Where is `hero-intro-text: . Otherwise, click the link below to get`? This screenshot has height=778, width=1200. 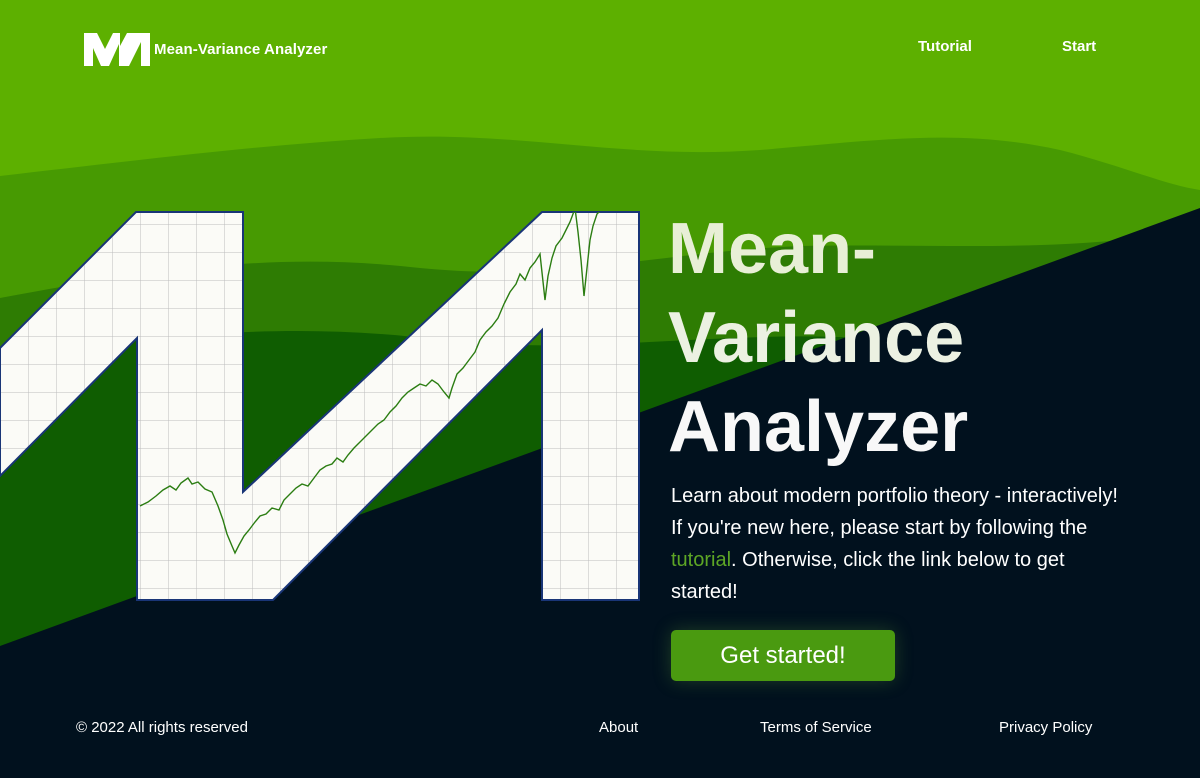 hero-intro-text: . Otherwise, click the link below to get is located at coordinates (898, 560).